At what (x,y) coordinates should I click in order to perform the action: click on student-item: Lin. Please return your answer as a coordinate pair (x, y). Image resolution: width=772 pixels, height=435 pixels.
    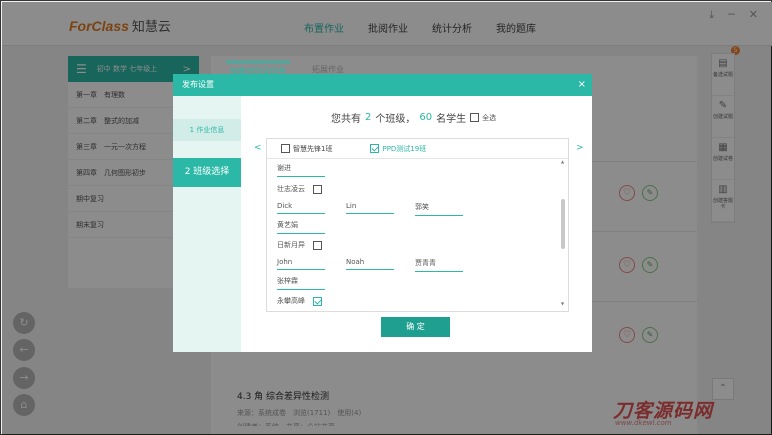
    Looking at the image, I should click on (370, 208).